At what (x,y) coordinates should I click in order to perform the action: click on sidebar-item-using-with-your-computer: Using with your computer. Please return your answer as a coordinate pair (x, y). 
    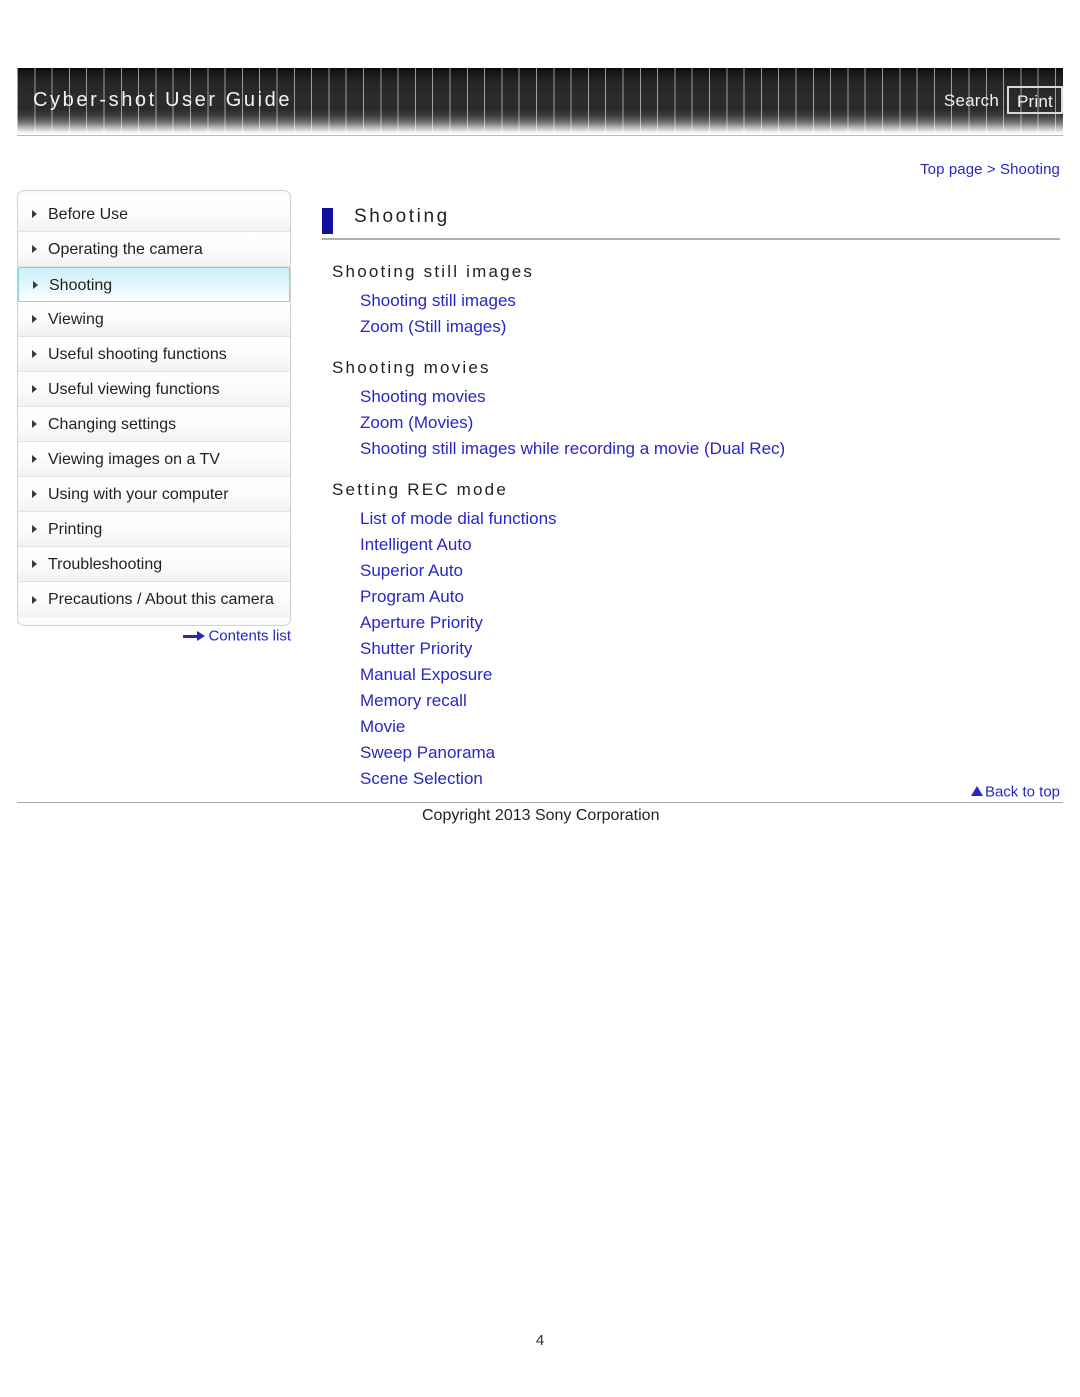
    Looking at the image, I should click on (154, 494).